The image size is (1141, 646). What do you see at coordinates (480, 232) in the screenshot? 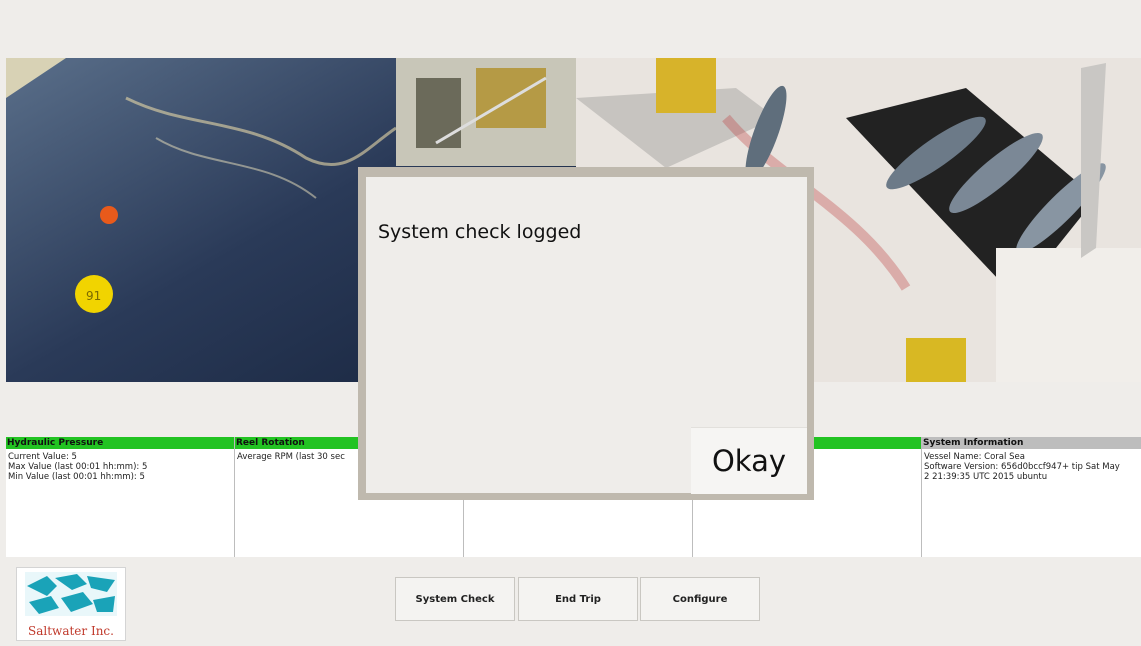
I see `dialog-message: System check logged` at bounding box center [480, 232].